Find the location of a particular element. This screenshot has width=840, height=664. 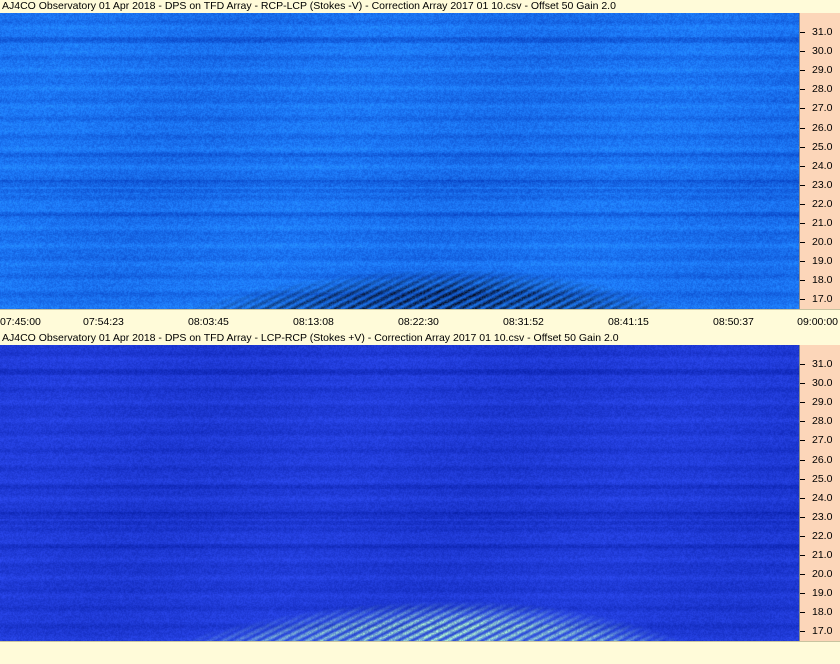

time-tick-label: 08:41:15 is located at coordinates (628, 322).